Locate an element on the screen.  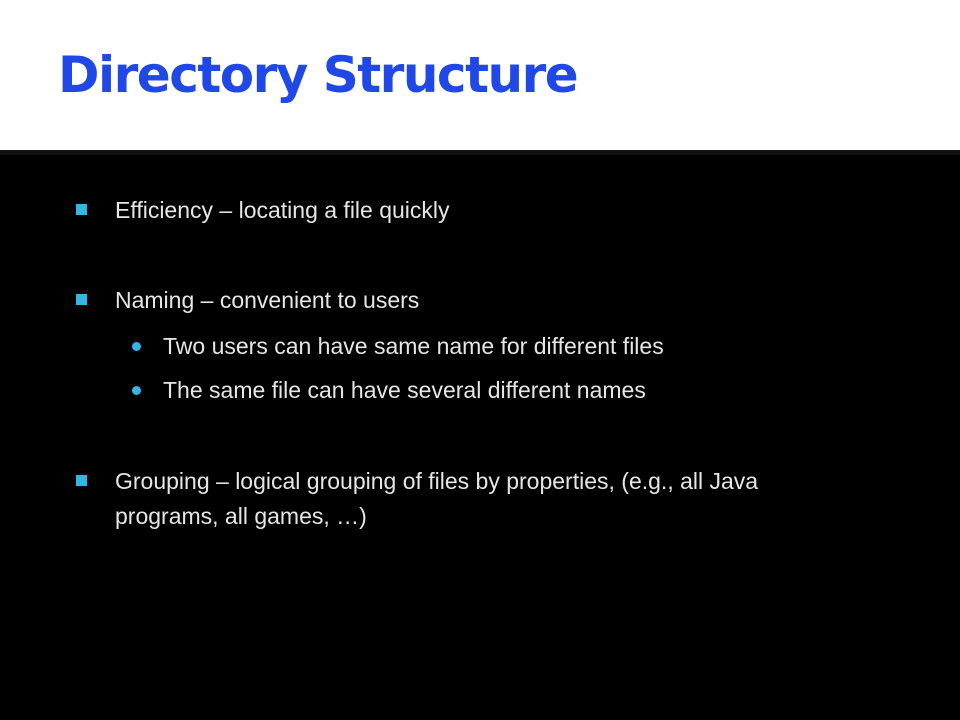
bullet-efficiency: Efficiency – locating a file quickly is located at coordinates (282, 210).